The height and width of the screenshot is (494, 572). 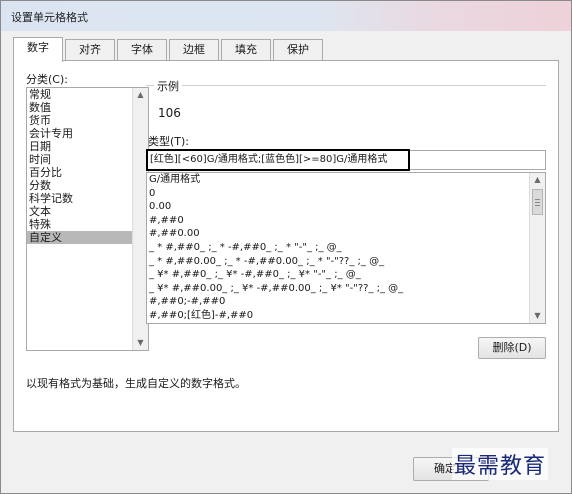 What do you see at coordinates (79, 107) in the screenshot?
I see `category-item-number: 数值` at bounding box center [79, 107].